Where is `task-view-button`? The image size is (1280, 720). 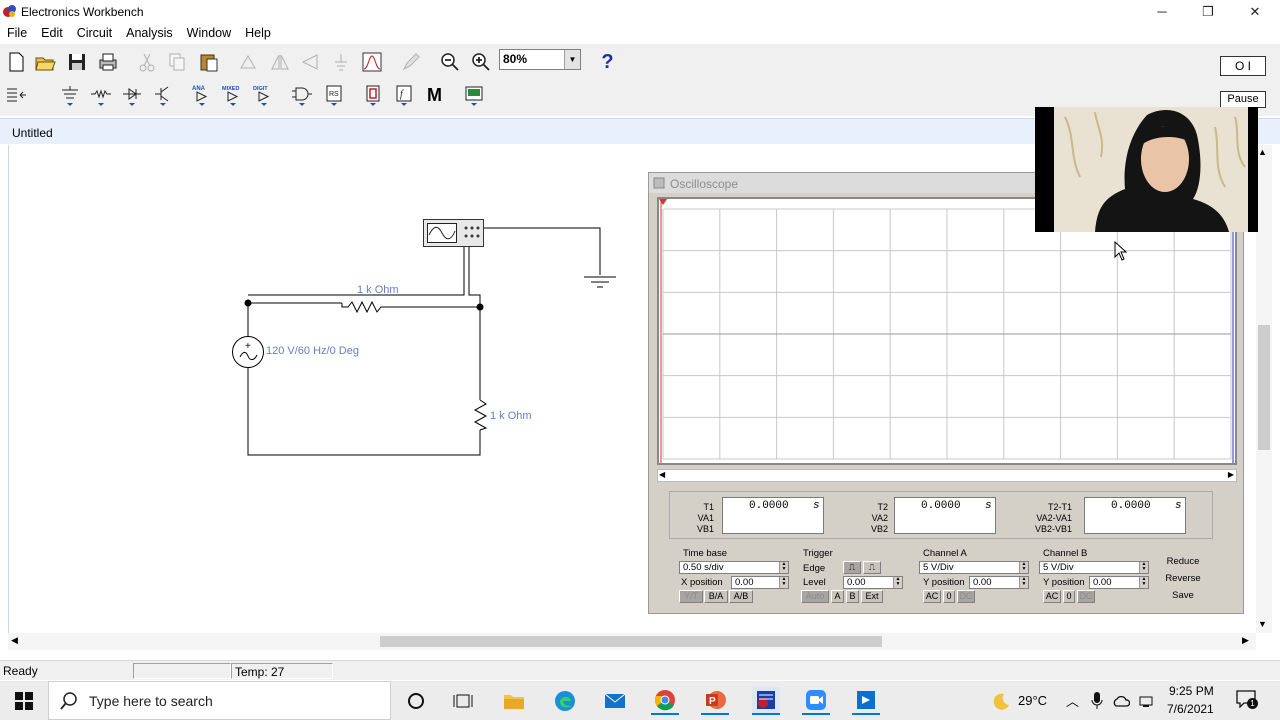
task-view-button is located at coordinates (463, 701).